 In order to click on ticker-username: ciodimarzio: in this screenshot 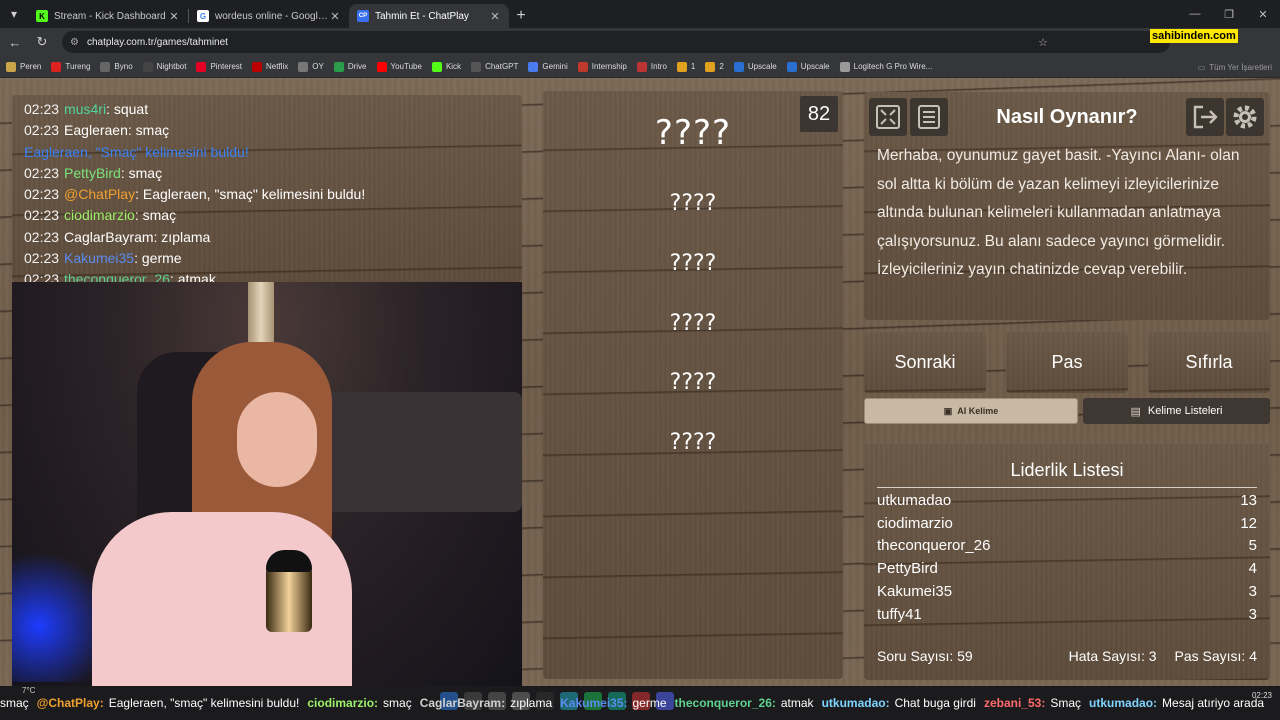, I will do `click(343, 703)`.